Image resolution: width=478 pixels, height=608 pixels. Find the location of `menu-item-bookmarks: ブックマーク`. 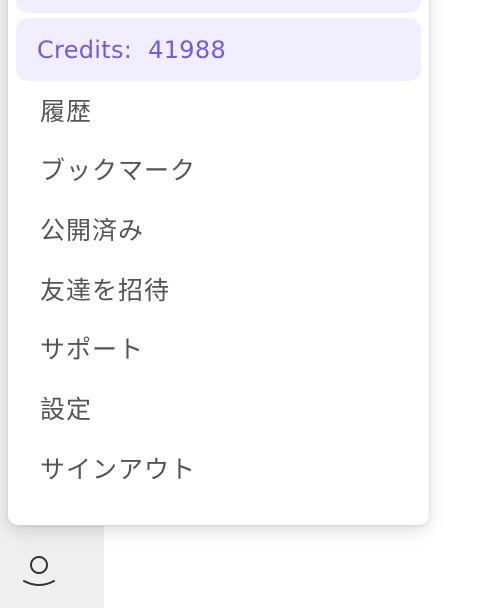

menu-item-bookmarks: ブックマーク is located at coordinates (118, 171).